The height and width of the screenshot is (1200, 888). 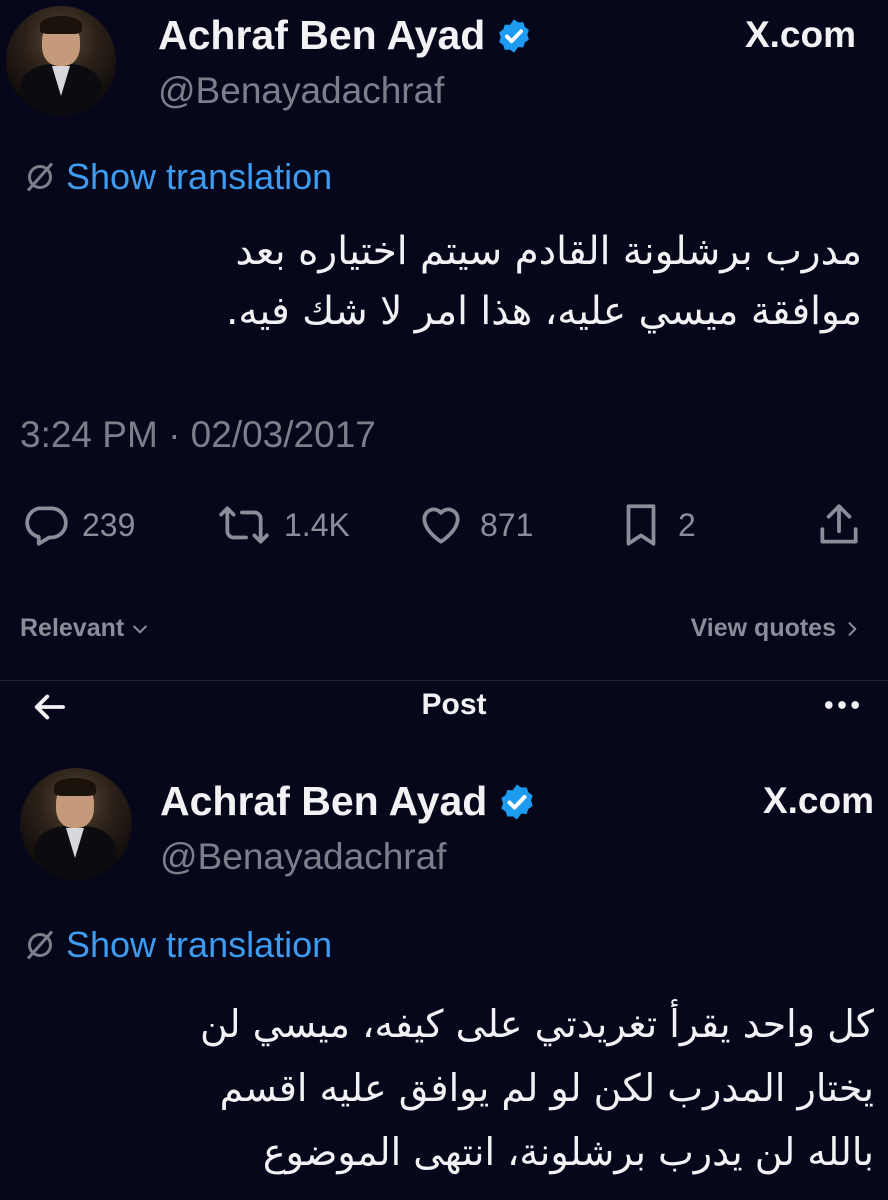 I want to click on chevron-down-icon, so click(x=140, y=629).